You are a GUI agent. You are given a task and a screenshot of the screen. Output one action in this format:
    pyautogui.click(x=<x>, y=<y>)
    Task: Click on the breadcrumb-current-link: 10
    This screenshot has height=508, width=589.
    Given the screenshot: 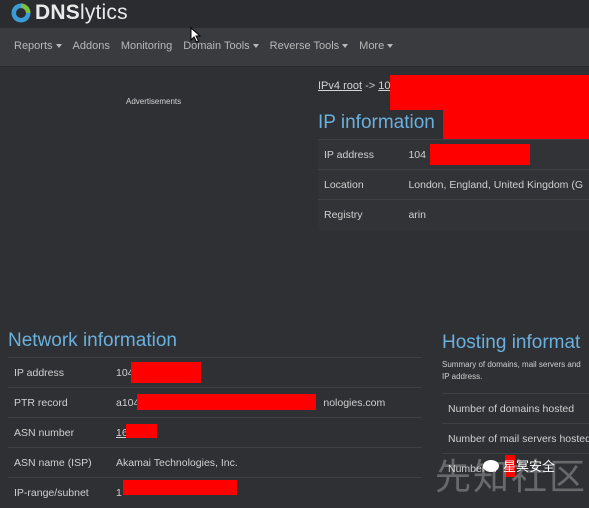 What is the action you would take?
    pyautogui.click(x=384, y=86)
    